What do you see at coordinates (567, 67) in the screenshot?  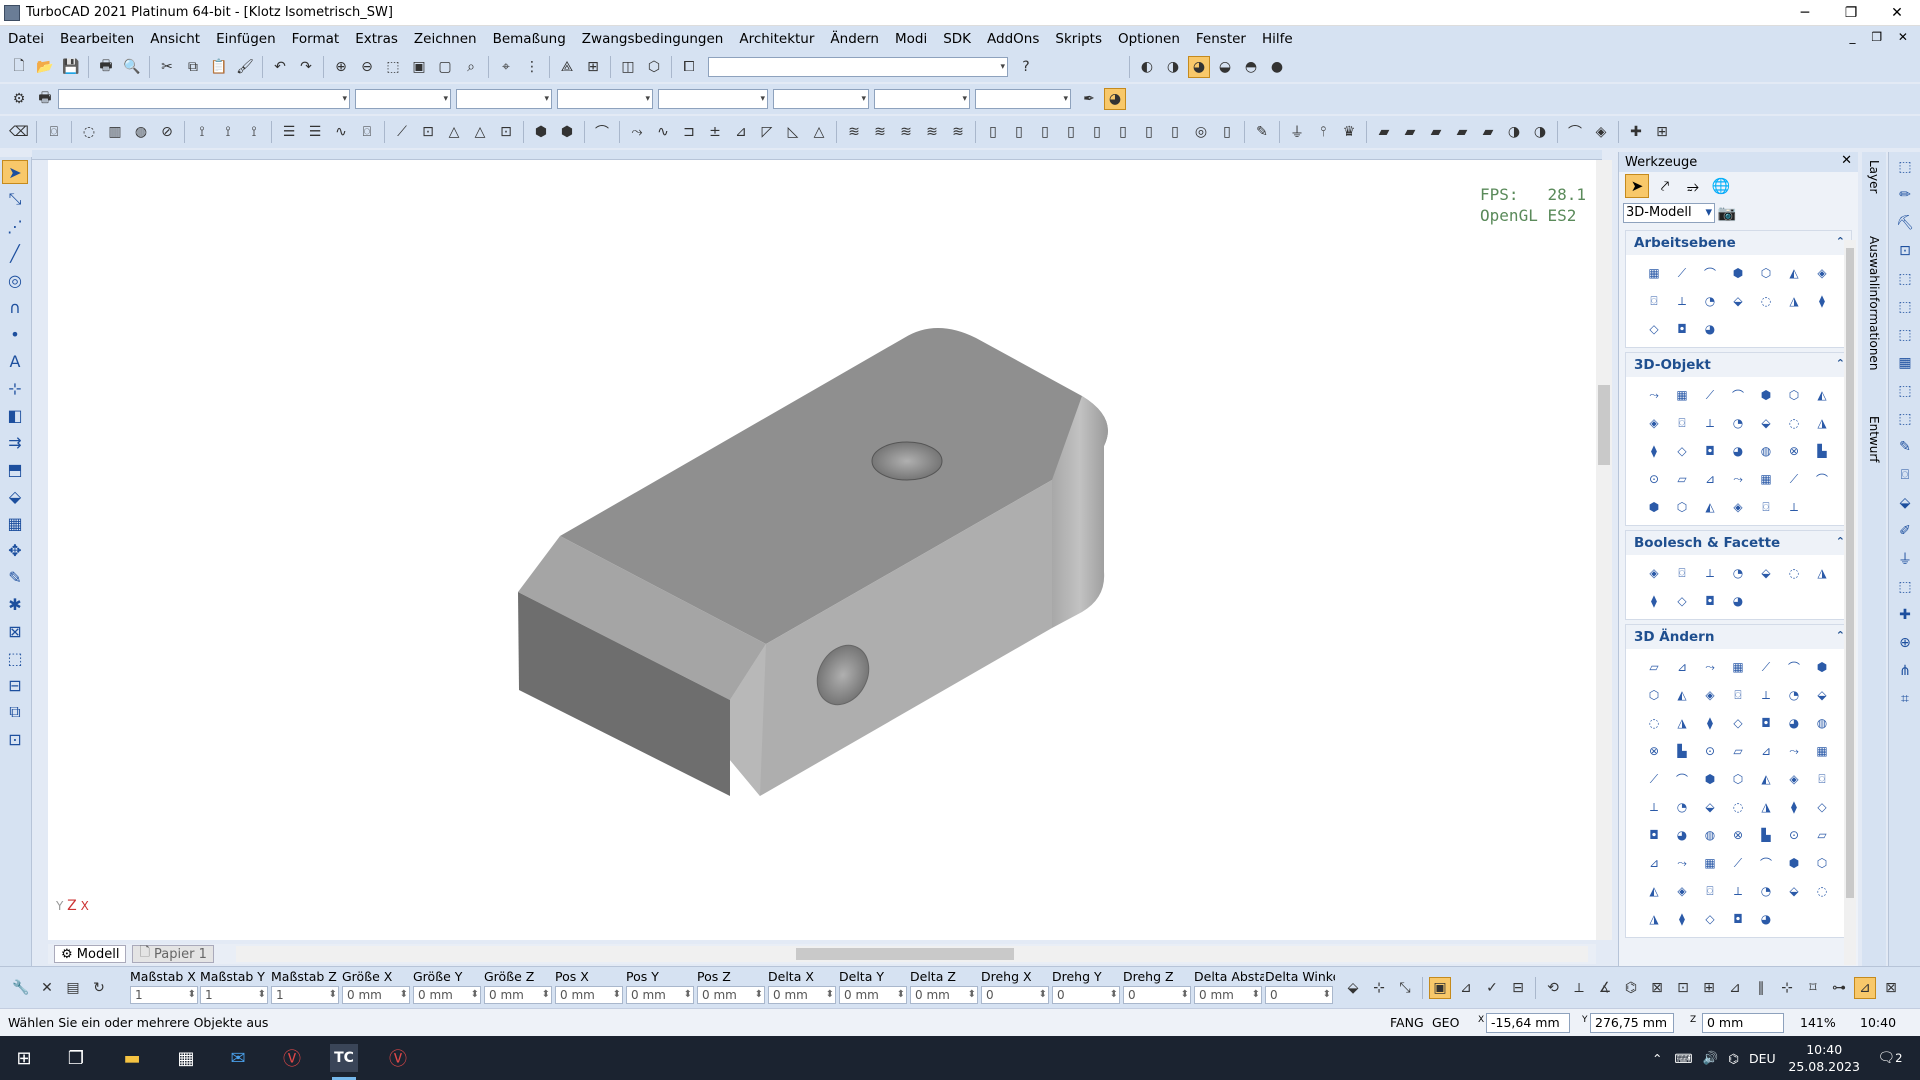 I see `world-plane-icon: ⟁` at bounding box center [567, 67].